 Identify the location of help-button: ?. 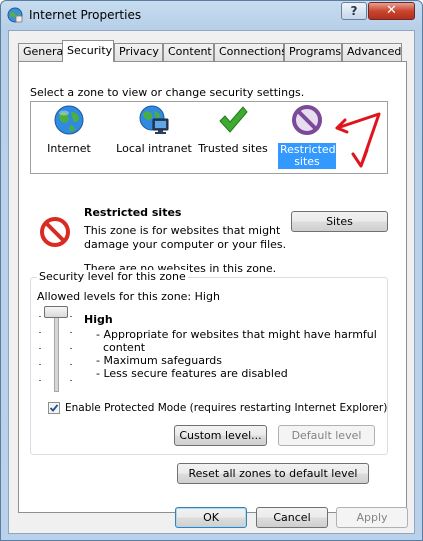
(354, 11).